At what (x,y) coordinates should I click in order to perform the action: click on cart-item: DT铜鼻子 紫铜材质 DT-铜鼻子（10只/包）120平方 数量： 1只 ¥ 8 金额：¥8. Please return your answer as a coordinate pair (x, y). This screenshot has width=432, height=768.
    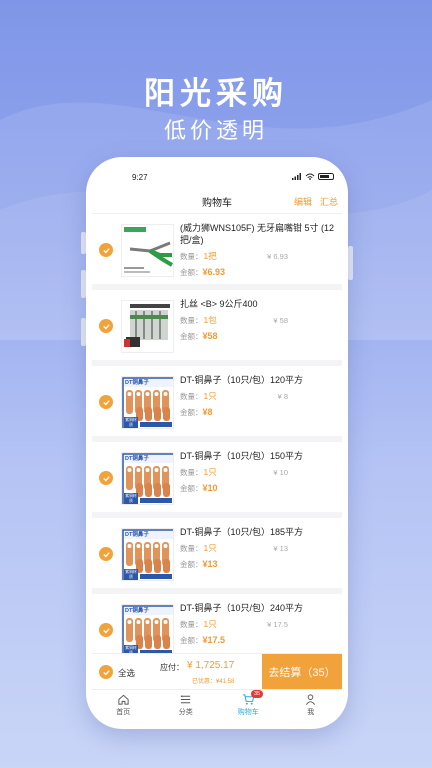
    Looking at the image, I should click on (217, 404).